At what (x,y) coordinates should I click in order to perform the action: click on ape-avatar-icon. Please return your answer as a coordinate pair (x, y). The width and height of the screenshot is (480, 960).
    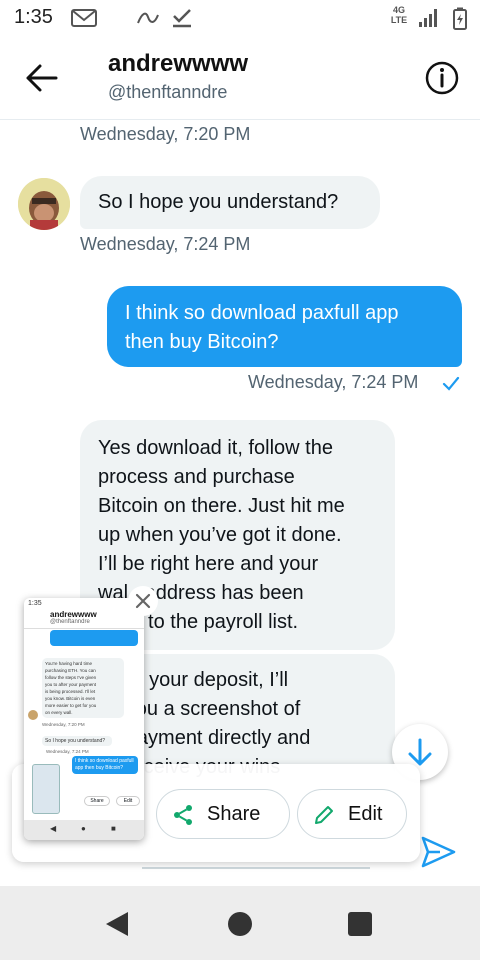
    Looking at the image, I should click on (44, 204).